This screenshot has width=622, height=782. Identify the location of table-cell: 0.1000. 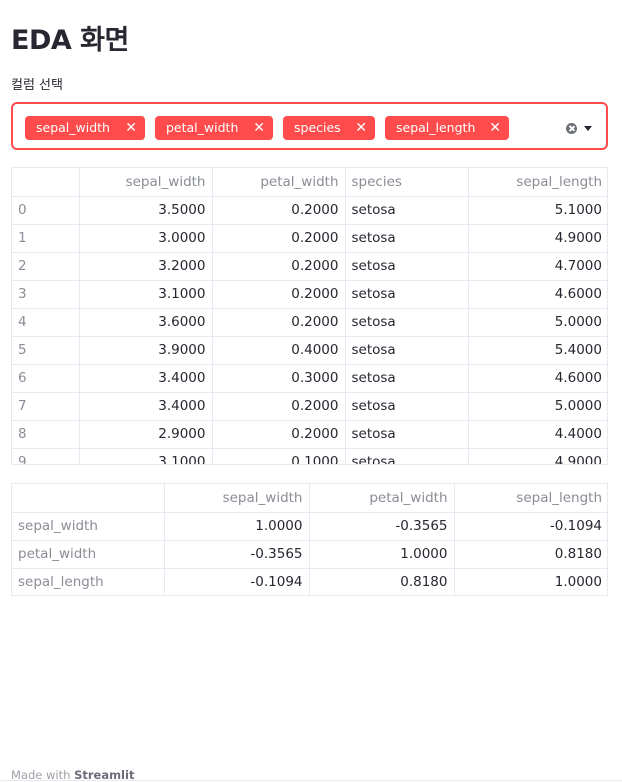
(279, 456).